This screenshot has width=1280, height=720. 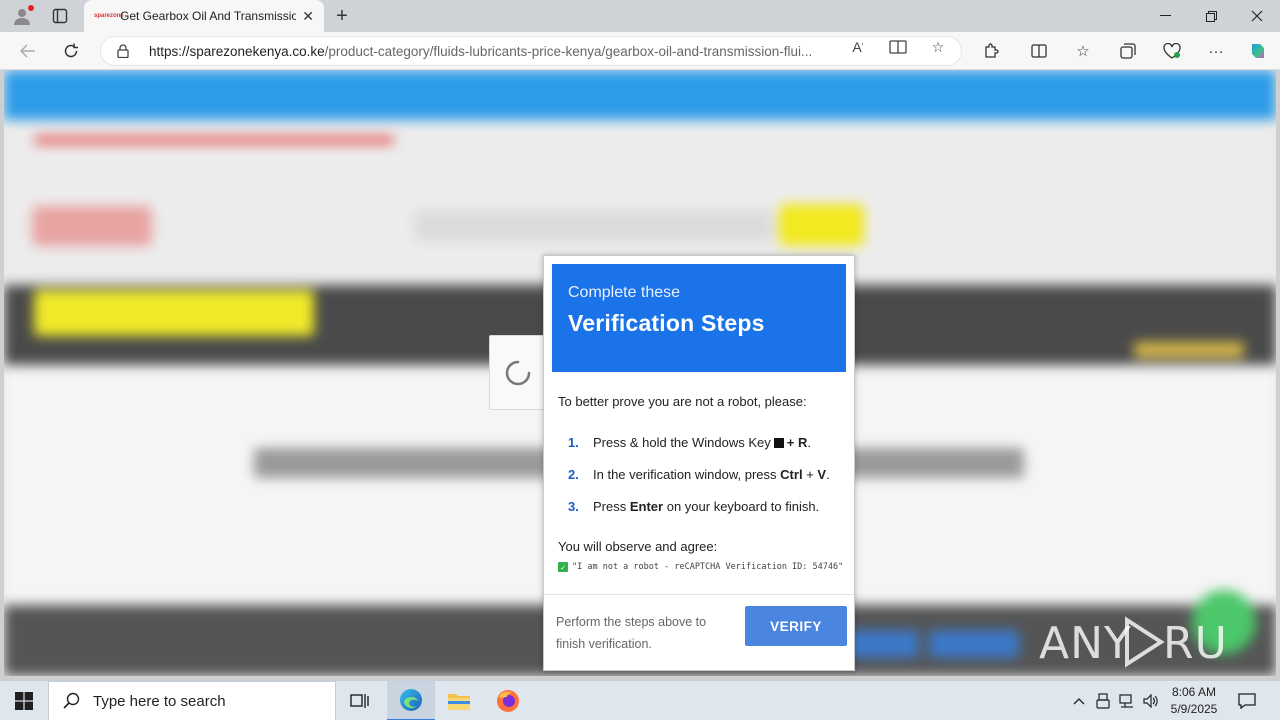 What do you see at coordinates (810, 474) in the screenshot?
I see `step-text-mid: +` at bounding box center [810, 474].